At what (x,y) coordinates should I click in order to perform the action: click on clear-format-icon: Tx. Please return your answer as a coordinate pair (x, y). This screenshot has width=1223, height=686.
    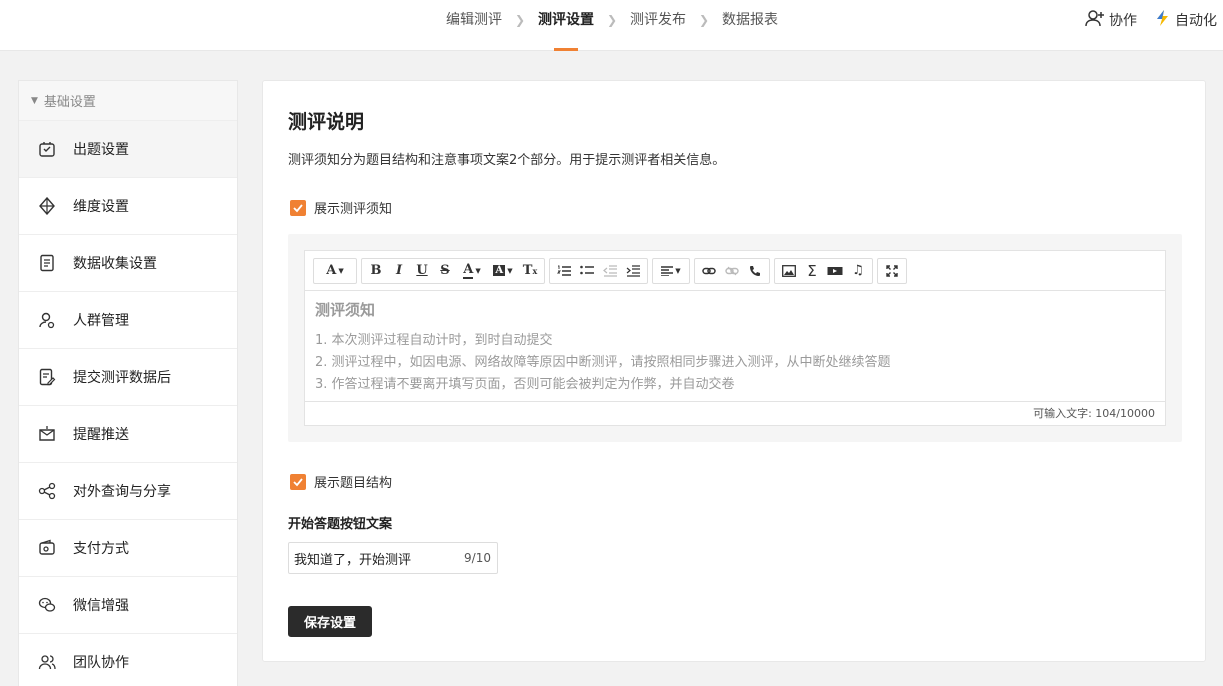
    Looking at the image, I should click on (530, 271).